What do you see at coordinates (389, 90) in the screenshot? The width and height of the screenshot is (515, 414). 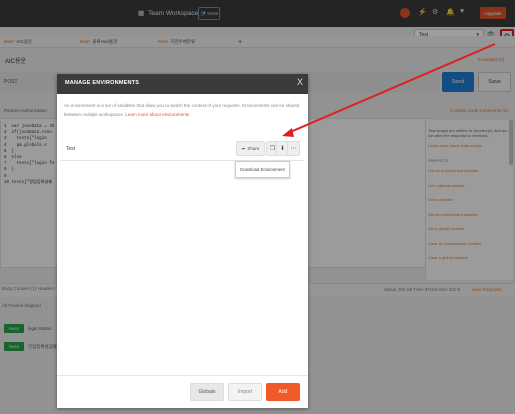 I see `annotation-arrow` at bounding box center [389, 90].